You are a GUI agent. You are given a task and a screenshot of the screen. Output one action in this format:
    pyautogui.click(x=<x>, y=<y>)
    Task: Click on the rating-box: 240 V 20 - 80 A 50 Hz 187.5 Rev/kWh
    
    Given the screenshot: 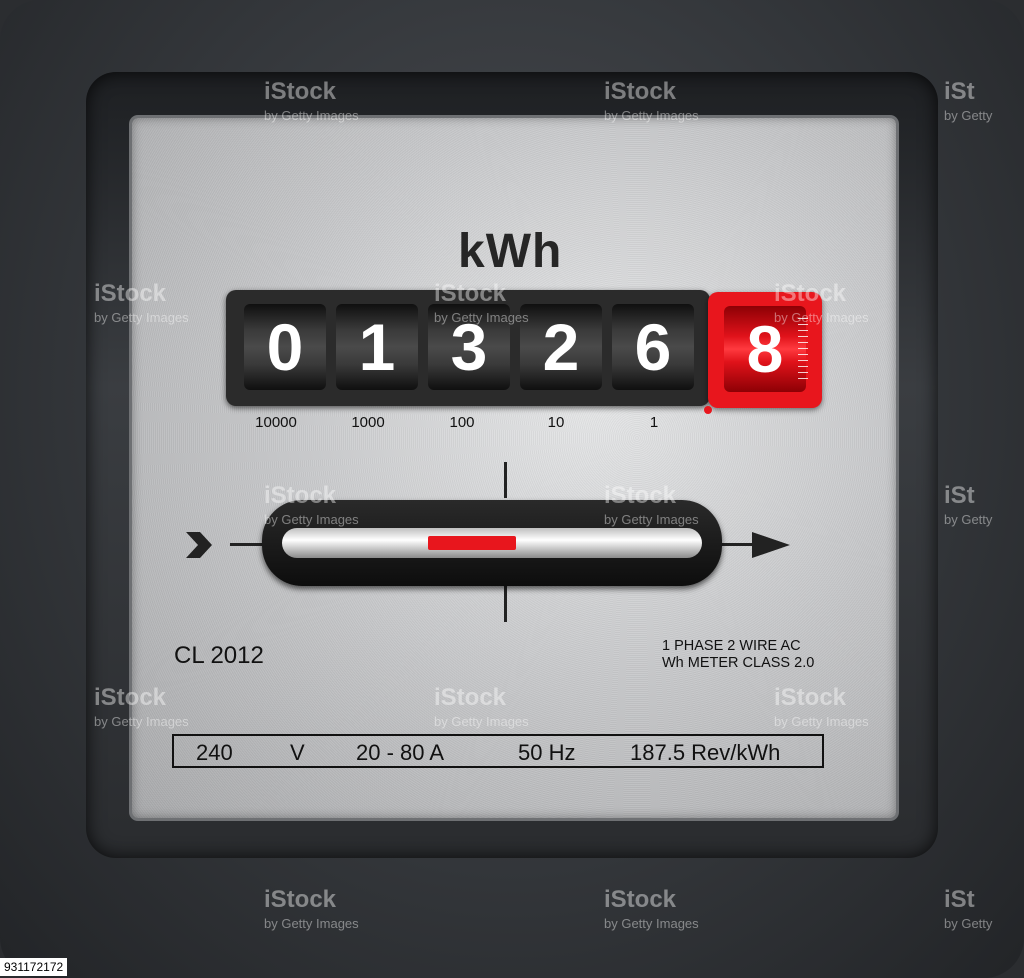 What is the action you would take?
    pyautogui.click(x=498, y=751)
    